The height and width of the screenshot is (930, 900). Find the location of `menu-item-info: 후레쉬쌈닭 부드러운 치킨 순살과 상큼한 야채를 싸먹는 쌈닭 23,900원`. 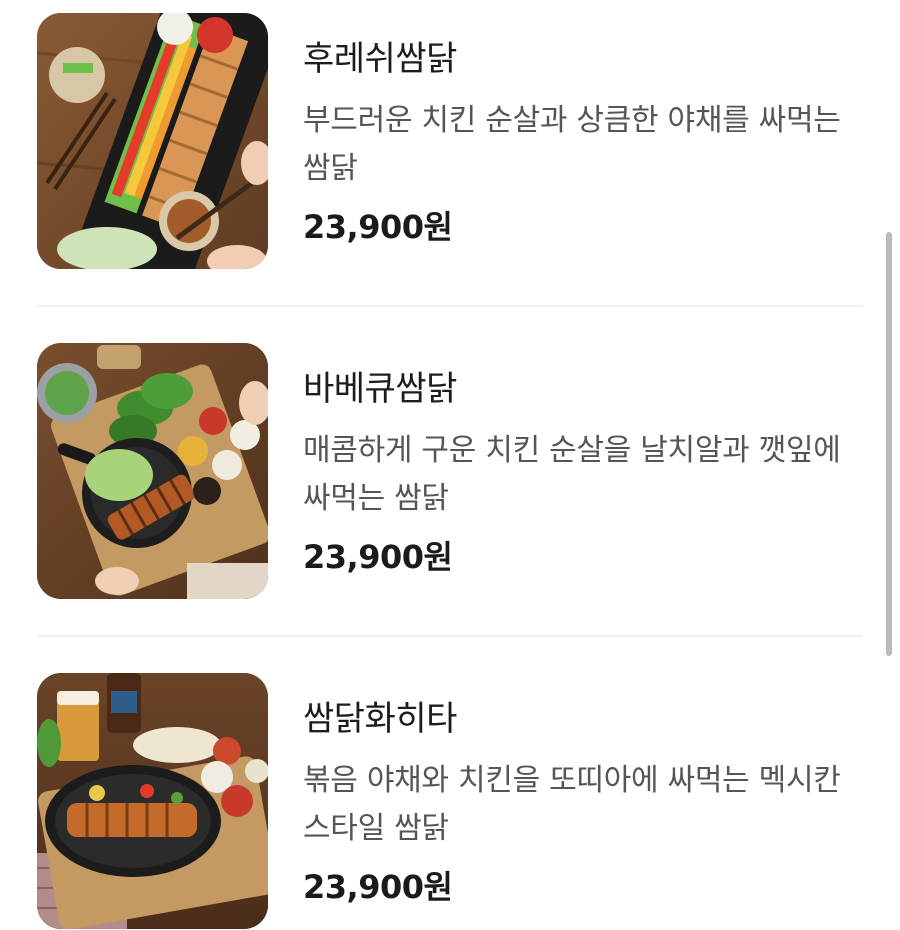

menu-item-info: 후레쉬쌈닭 부드러운 치킨 순살과 상큼한 야채를 싸먹는 쌈닭 23,900원 is located at coordinates (583, 143).